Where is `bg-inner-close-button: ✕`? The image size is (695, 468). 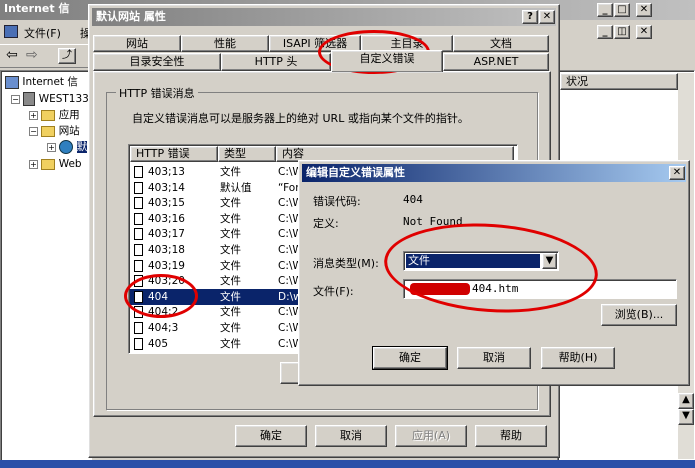 bg-inner-close-button: ✕ is located at coordinates (644, 32).